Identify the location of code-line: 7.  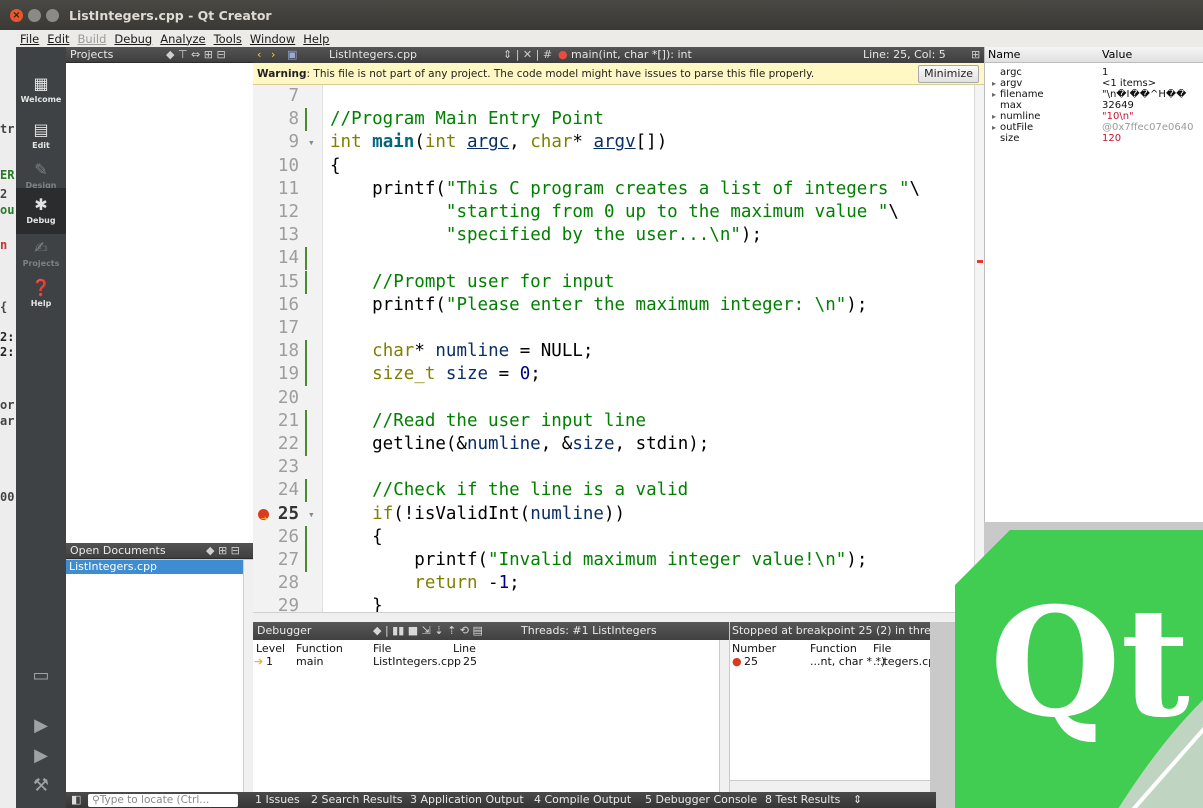
(618, 96).